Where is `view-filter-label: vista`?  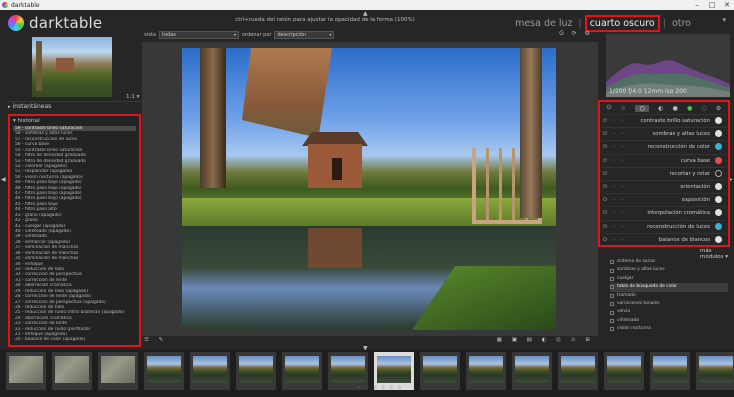 view-filter-label: vista is located at coordinates (150, 35).